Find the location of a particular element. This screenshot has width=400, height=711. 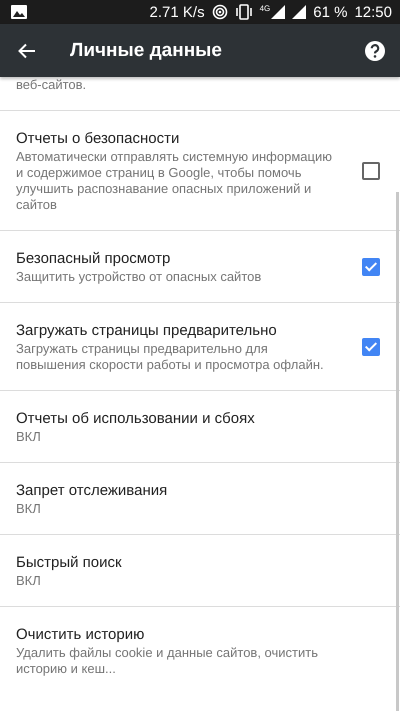

setting-summary: Защитить устройство от опасных сайтов is located at coordinates (139, 277).